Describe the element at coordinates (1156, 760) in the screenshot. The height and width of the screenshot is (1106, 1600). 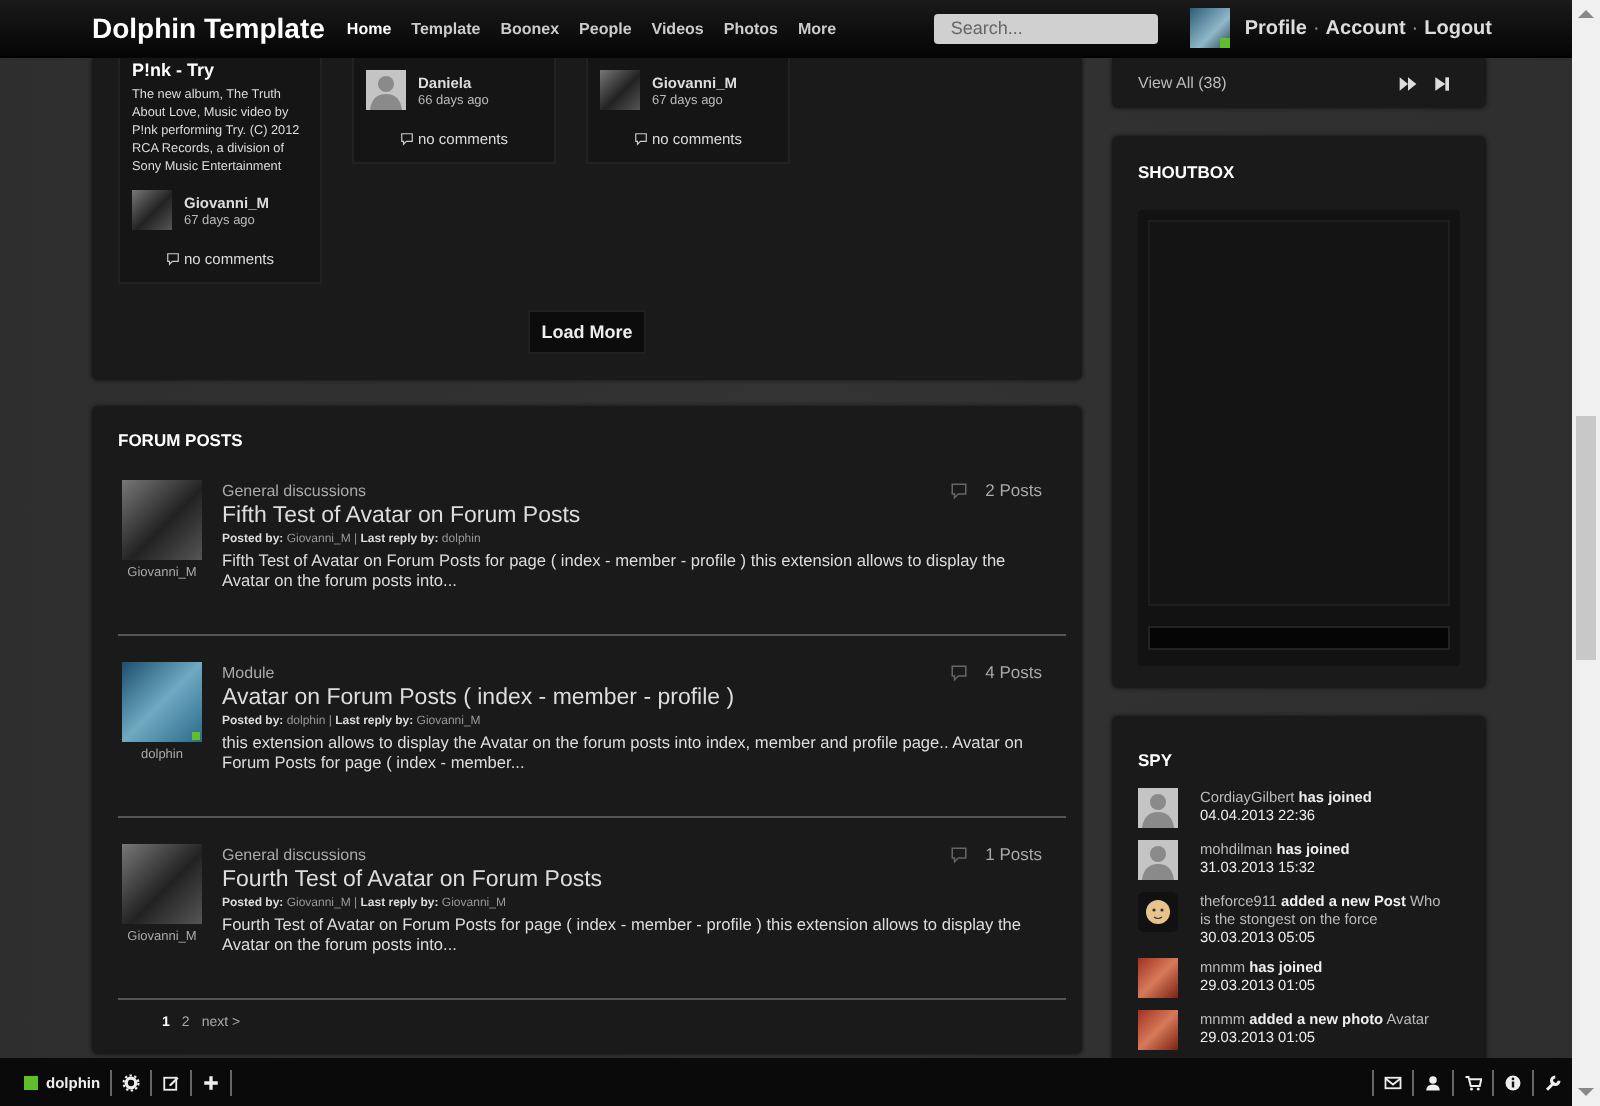
I see `panel-title: SPY` at that location.